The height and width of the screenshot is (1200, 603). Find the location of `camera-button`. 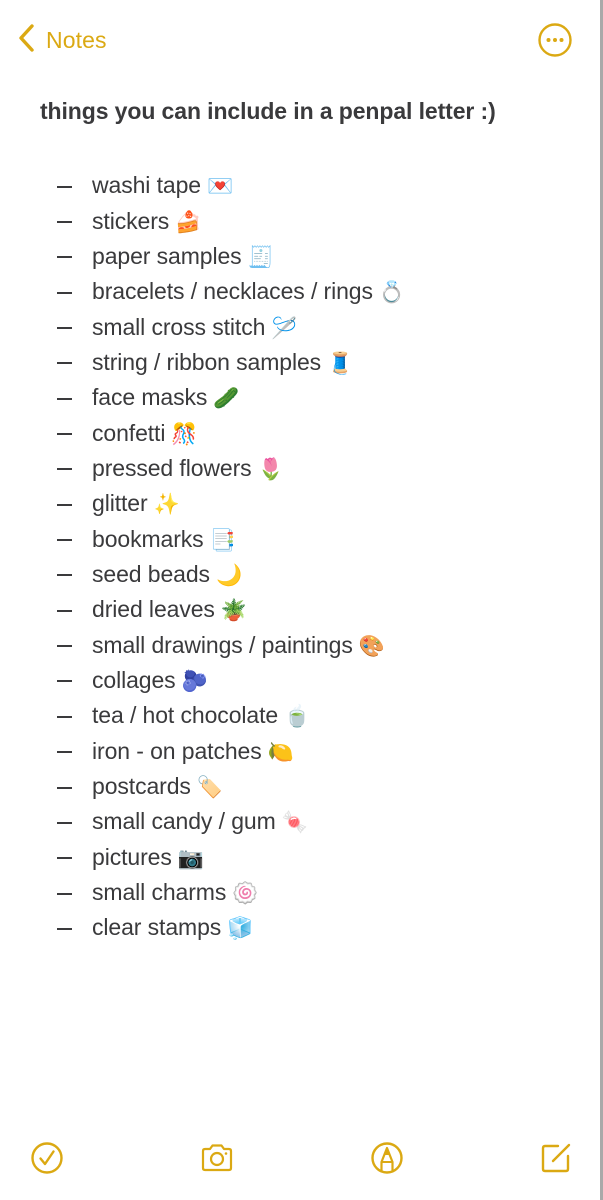

camera-button is located at coordinates (217, 1160).